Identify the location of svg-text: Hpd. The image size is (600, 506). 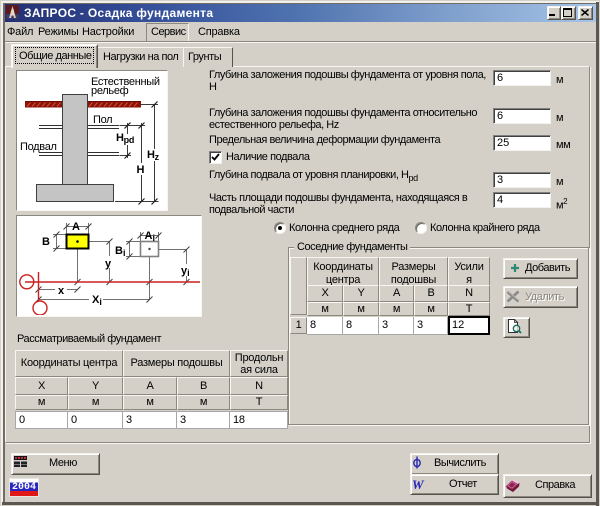
(125, 138).